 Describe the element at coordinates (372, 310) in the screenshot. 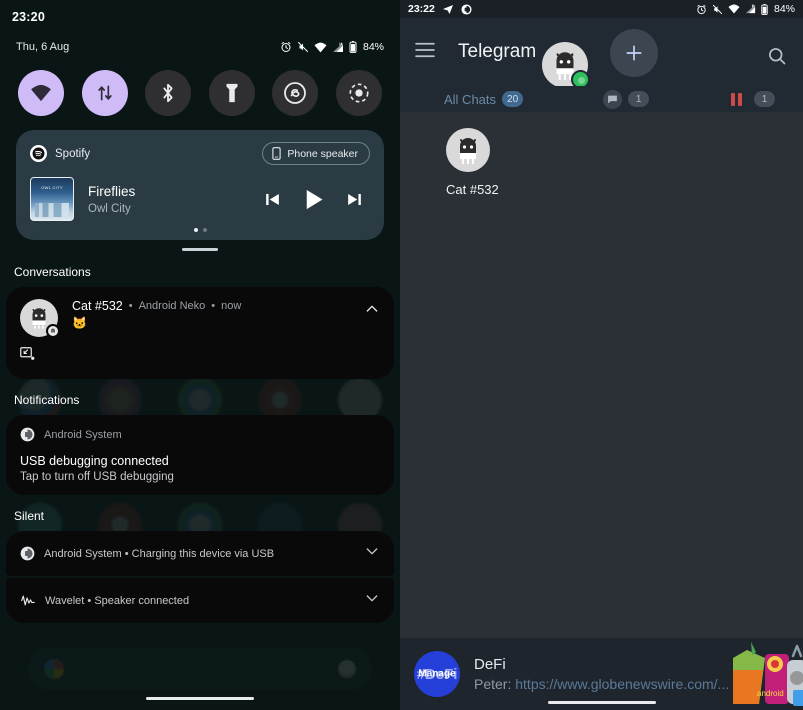

I see `expand-collapse-button` at that location.